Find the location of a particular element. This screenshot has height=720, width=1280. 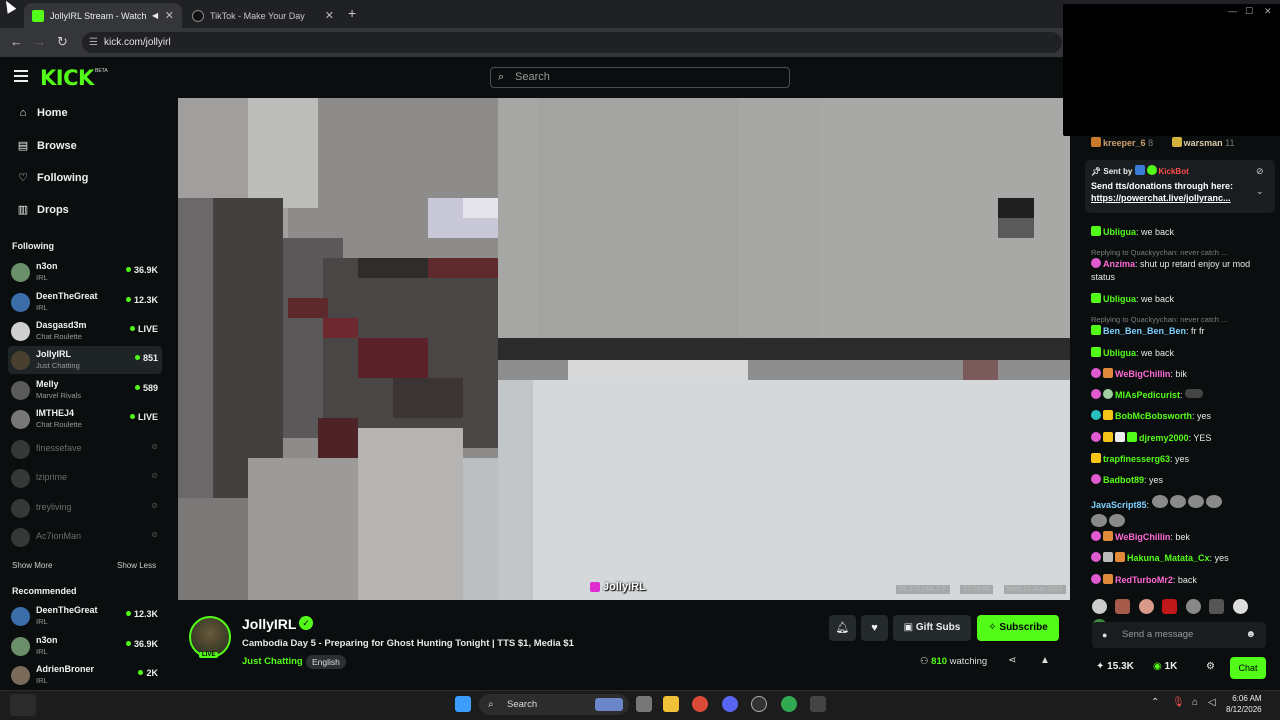

channel-name: Melly is located at coordinates (47, 384).